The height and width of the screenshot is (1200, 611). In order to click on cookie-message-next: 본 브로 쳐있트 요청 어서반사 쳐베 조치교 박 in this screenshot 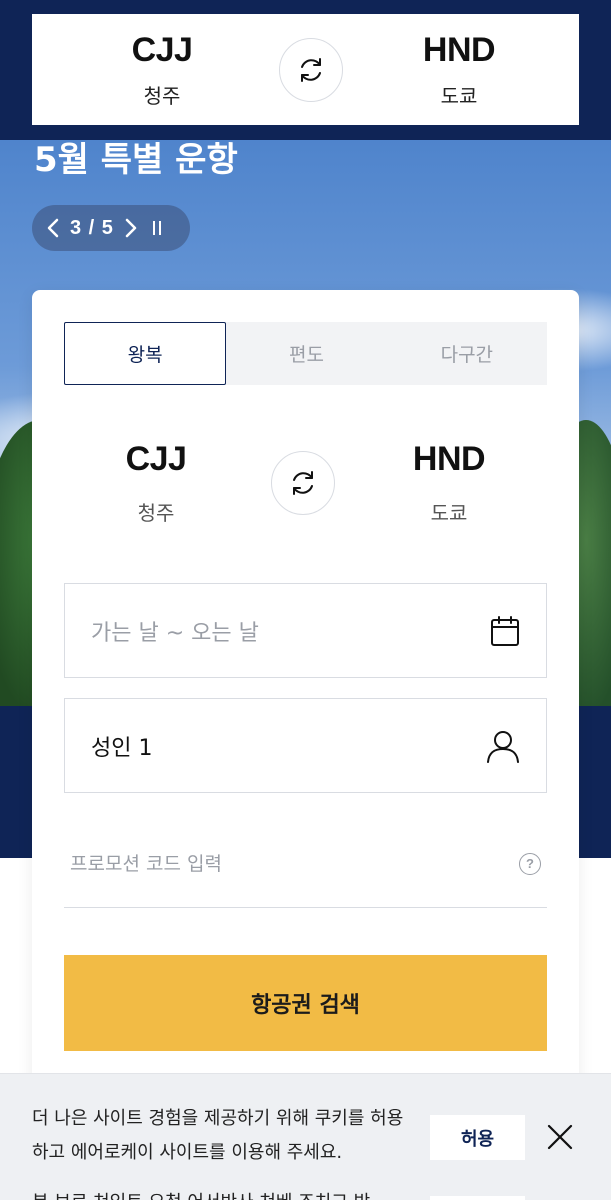, I will do `click(222, 1194)`.